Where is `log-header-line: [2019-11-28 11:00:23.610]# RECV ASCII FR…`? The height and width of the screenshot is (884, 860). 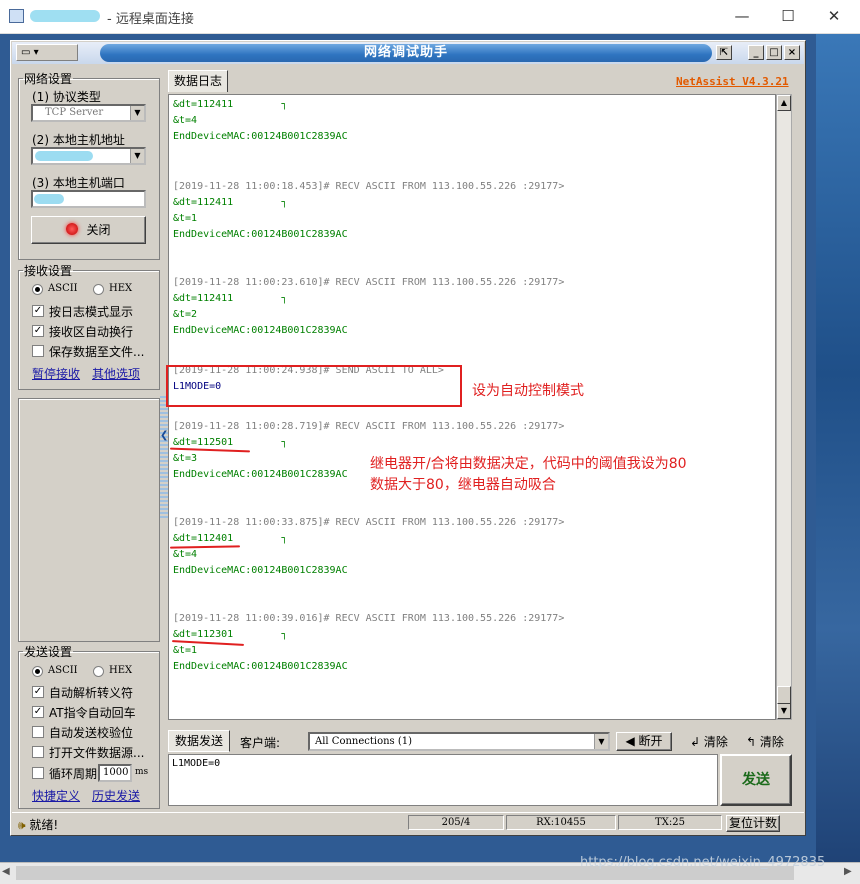
log-header-line: [2019-11-28 11:00:23.610]# RECV ASCII FR… is located at coordinates (369, 282).